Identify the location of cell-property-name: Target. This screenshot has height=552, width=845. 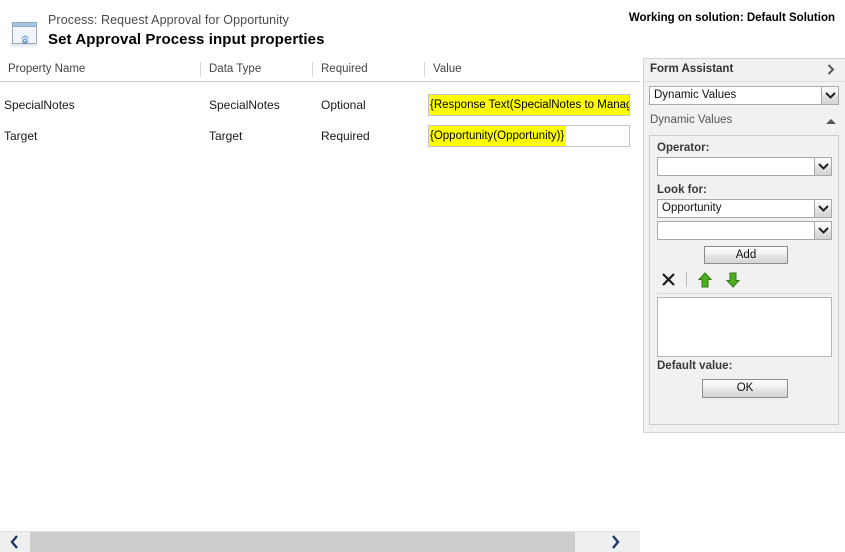
(21, 136).